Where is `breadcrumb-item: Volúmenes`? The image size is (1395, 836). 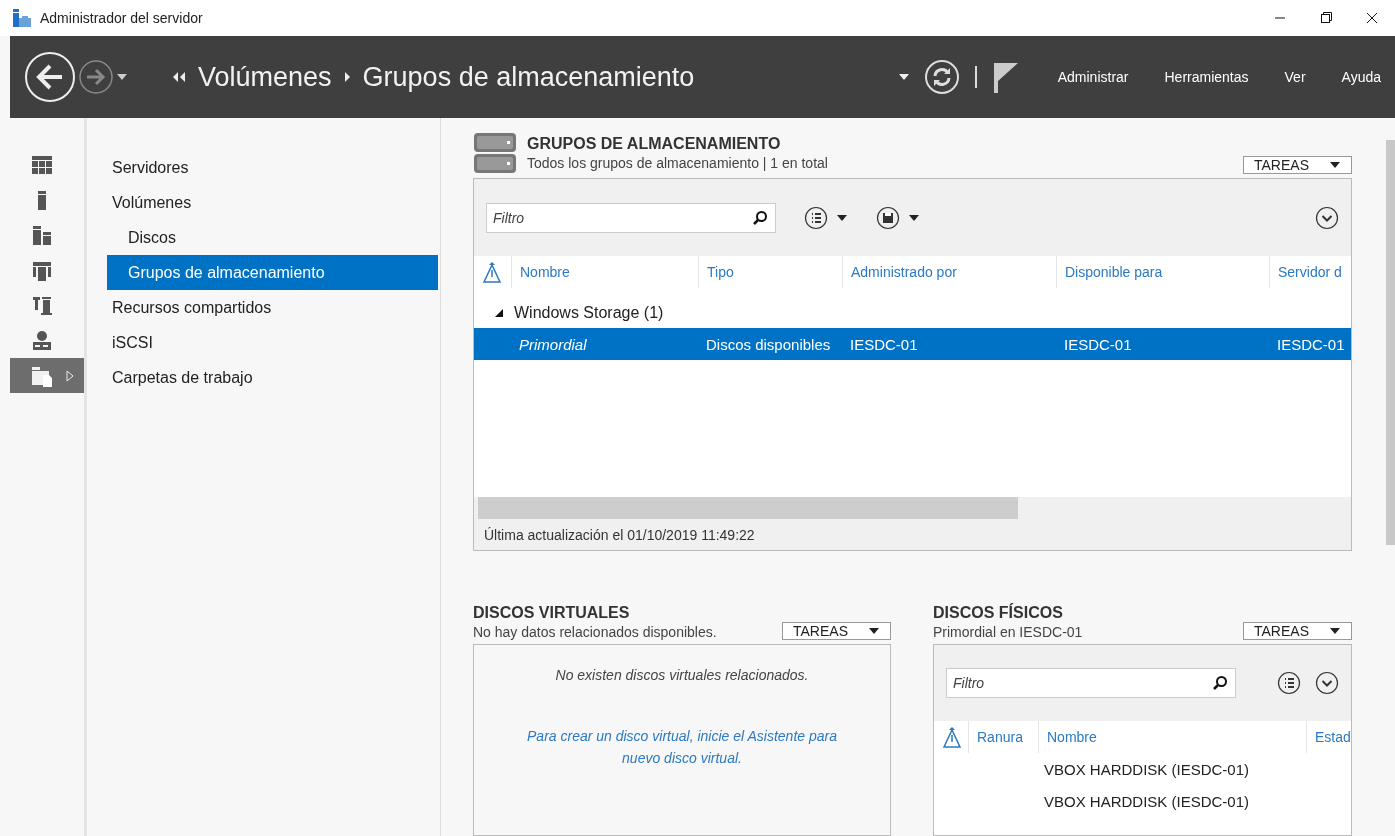
breadcrumb-item: Volúmenes is located at coordinates (265, 77).